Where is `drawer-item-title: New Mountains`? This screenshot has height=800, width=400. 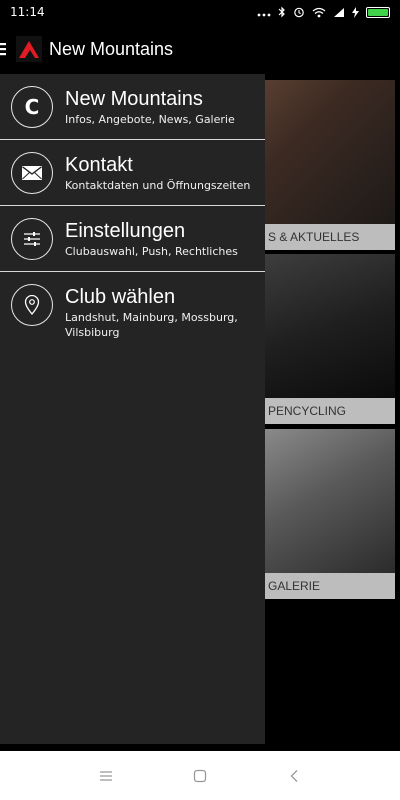 drawer-item-title: New Mountains is located at coordinates (134, 99).